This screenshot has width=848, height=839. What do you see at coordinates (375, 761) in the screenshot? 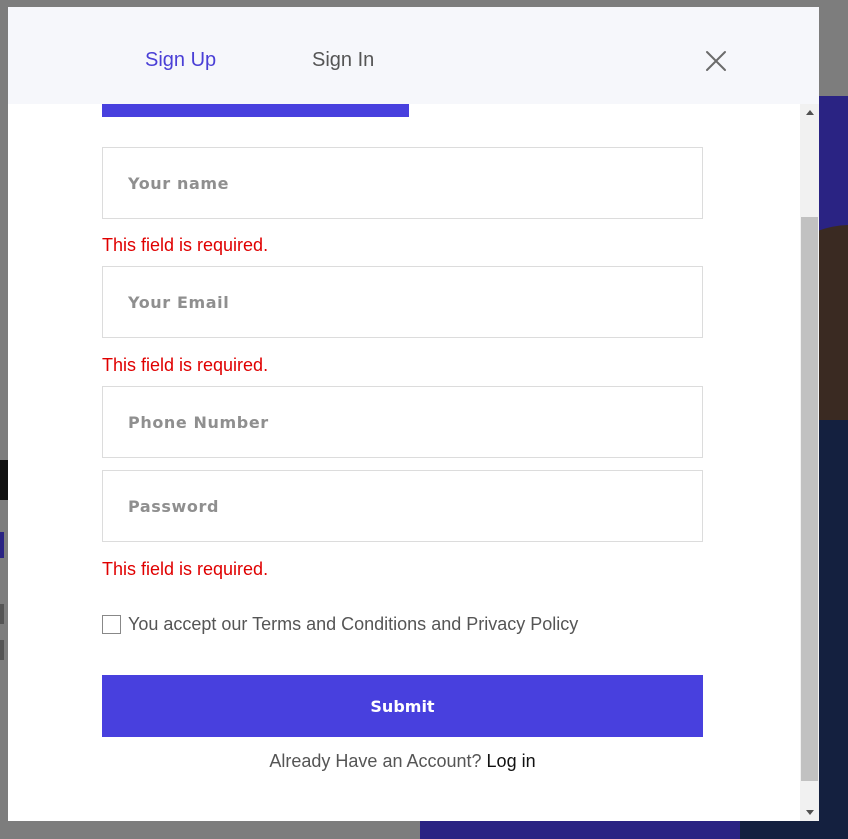
I see `login-prompt-text: Already Have an Account?` at bounding box center [375, 761].